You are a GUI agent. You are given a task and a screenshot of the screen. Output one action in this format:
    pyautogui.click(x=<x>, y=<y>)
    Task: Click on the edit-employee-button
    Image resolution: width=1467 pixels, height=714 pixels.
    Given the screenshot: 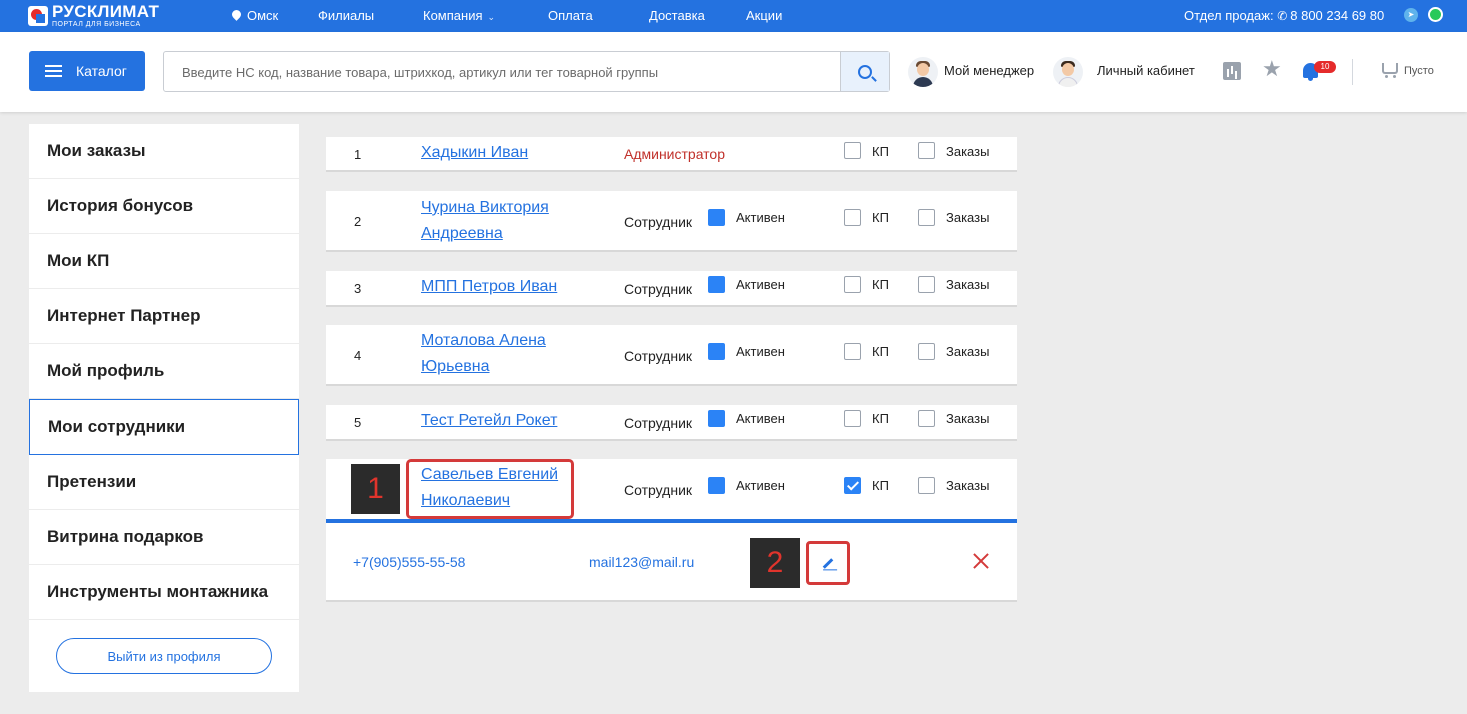 What is the action you would take?
    pyautogui.click(x=828, y=563)
    